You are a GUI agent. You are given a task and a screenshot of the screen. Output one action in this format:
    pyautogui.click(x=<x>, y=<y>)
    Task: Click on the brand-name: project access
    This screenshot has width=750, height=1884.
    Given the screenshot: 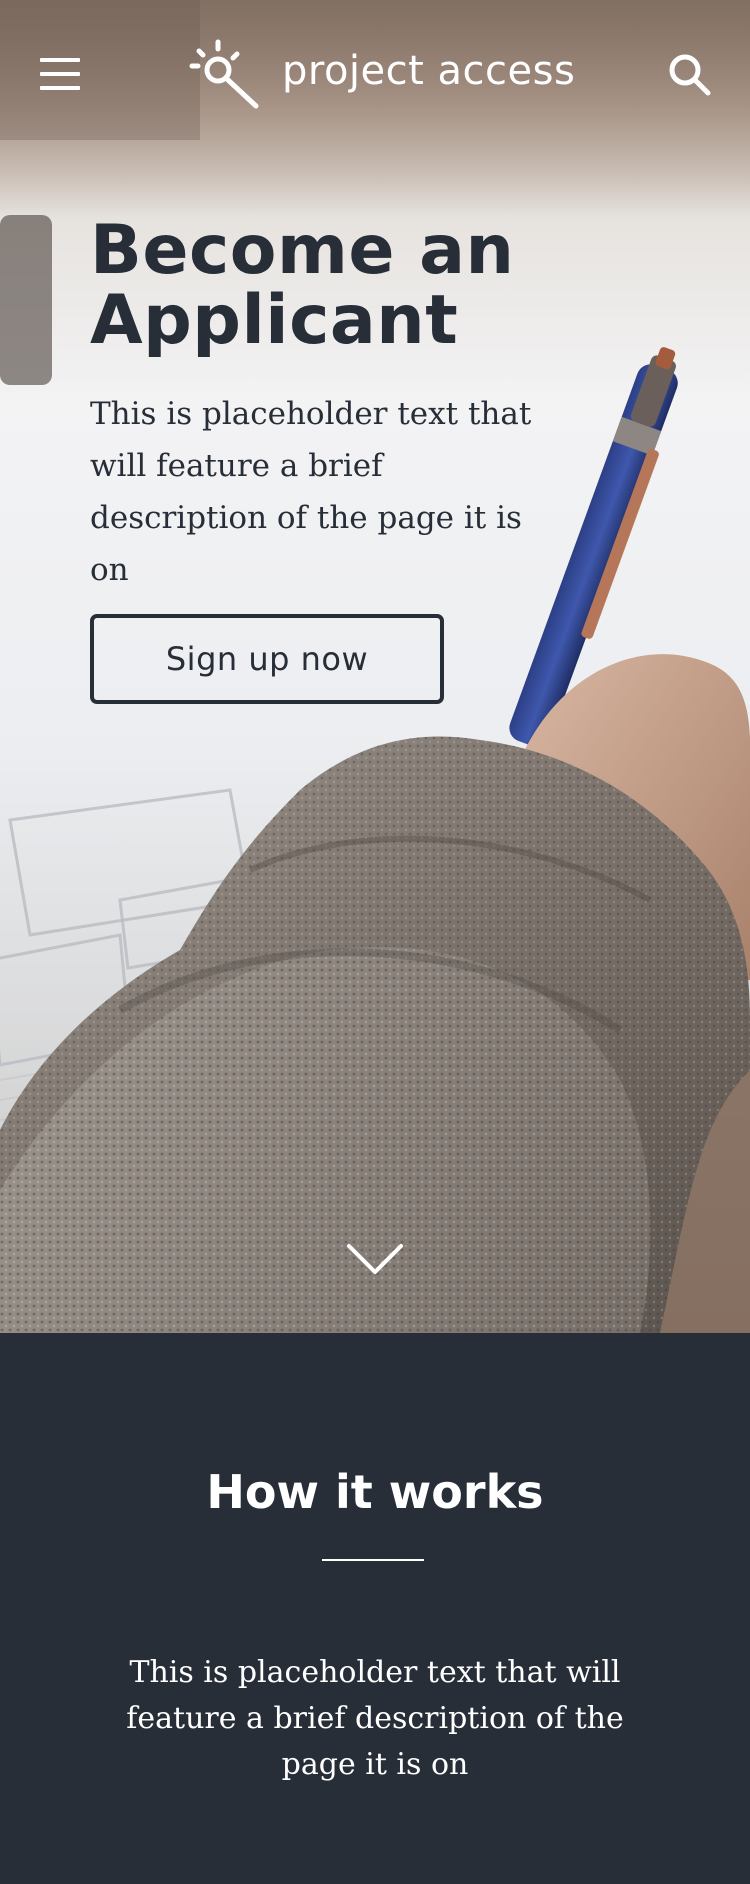 What is the action you would take?
    pyautogui.click(x=429, y=71)
    